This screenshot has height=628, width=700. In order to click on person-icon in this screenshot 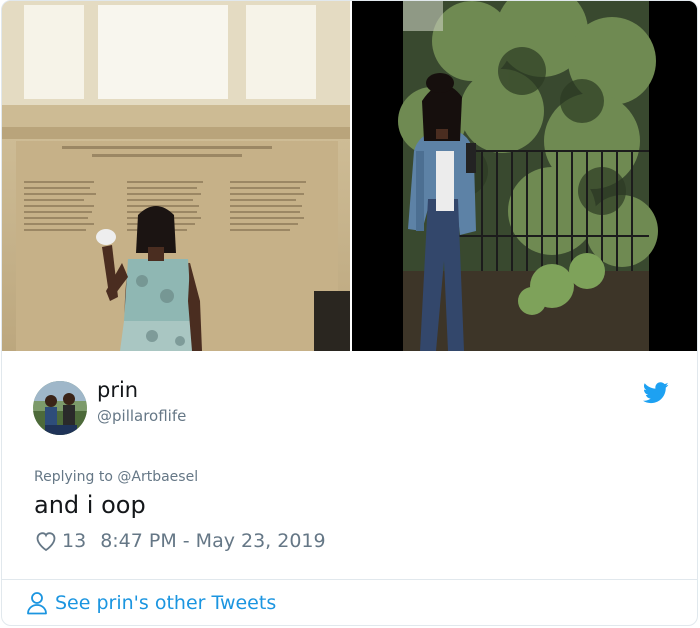, I will do `click(37, 603)`.